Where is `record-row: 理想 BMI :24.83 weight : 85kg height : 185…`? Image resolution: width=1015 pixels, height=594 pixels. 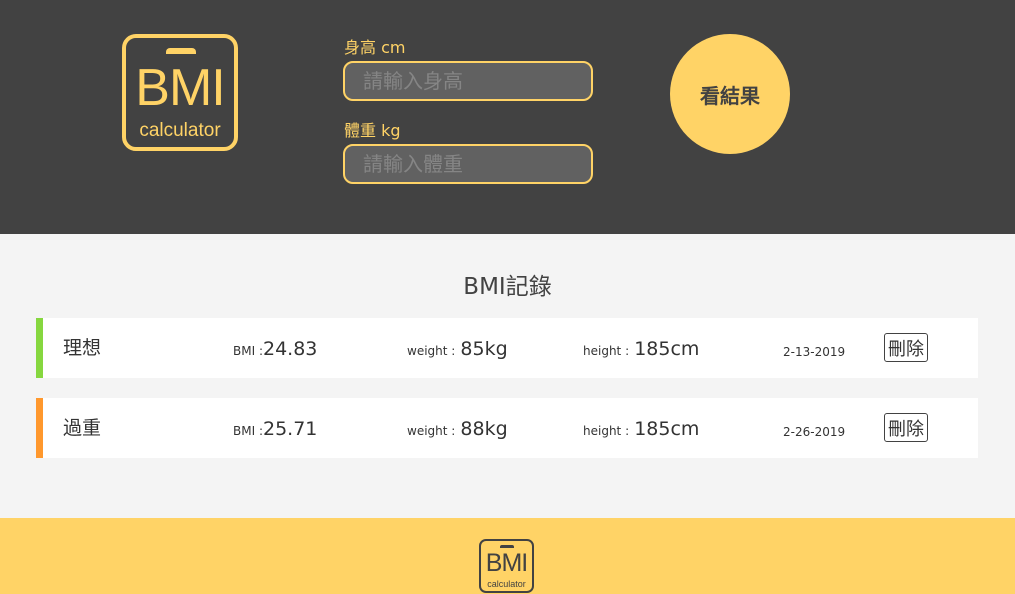
record-row: 理想 BMI :24.83 weight : 85kg height : 185… is located at coordinates (507, 348).